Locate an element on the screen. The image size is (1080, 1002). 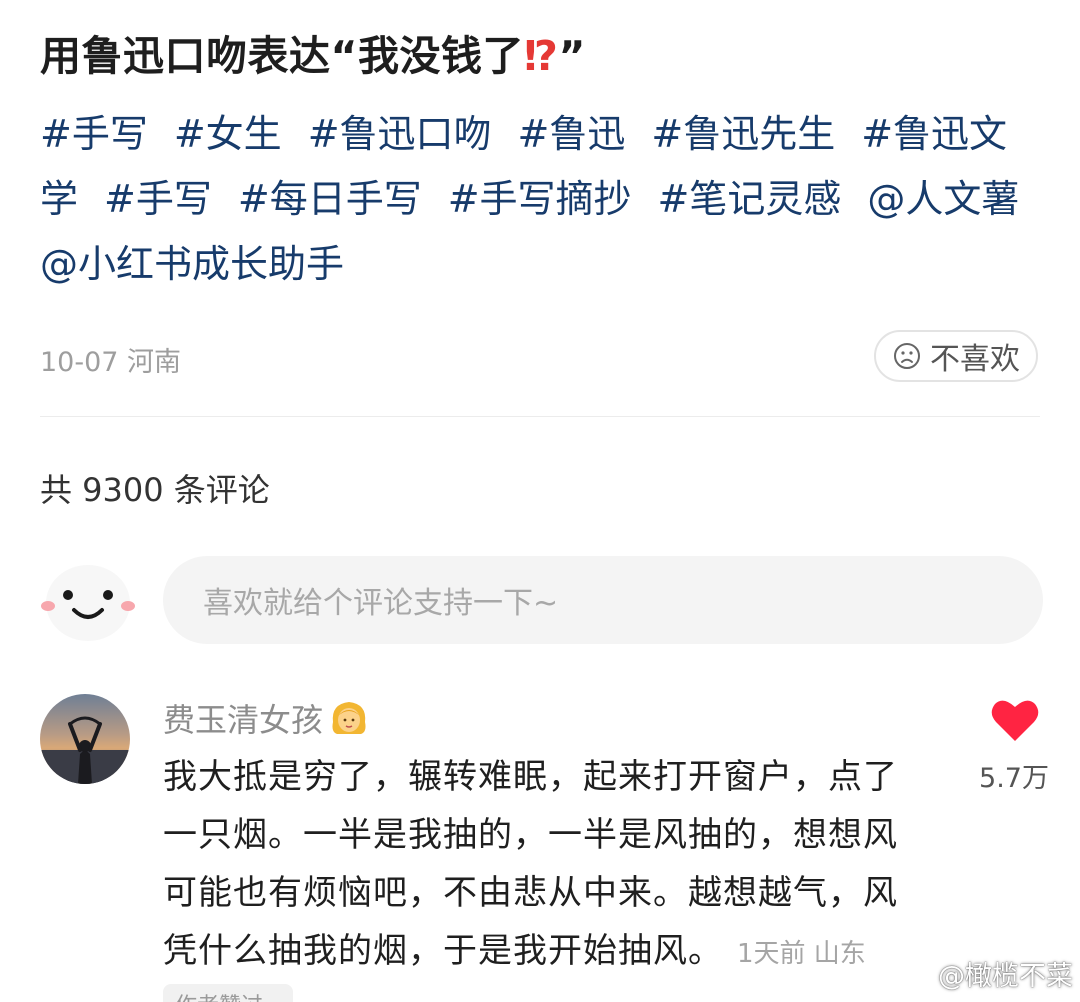
mention-link: @小红书成长助手 is located at coordinates (192, 264).